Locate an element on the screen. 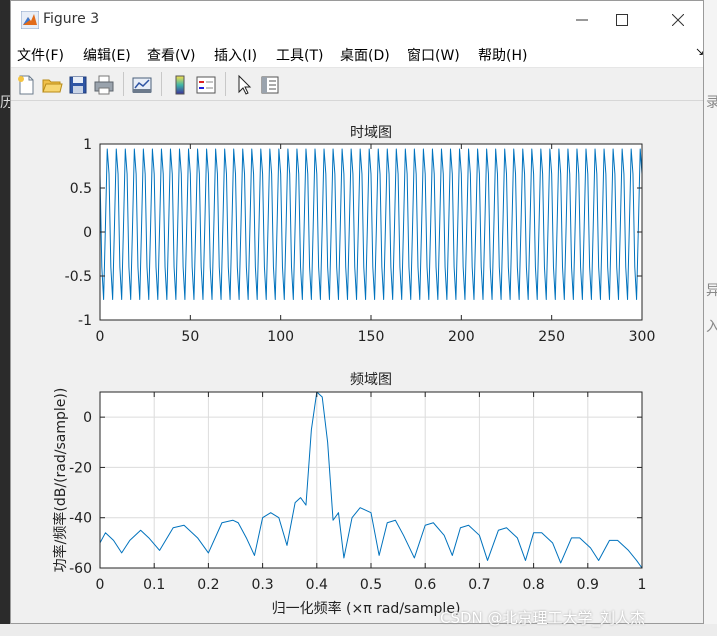 The image size is (717, 636). x-tick-label: 0.5 is located at coordinates (371, 585).